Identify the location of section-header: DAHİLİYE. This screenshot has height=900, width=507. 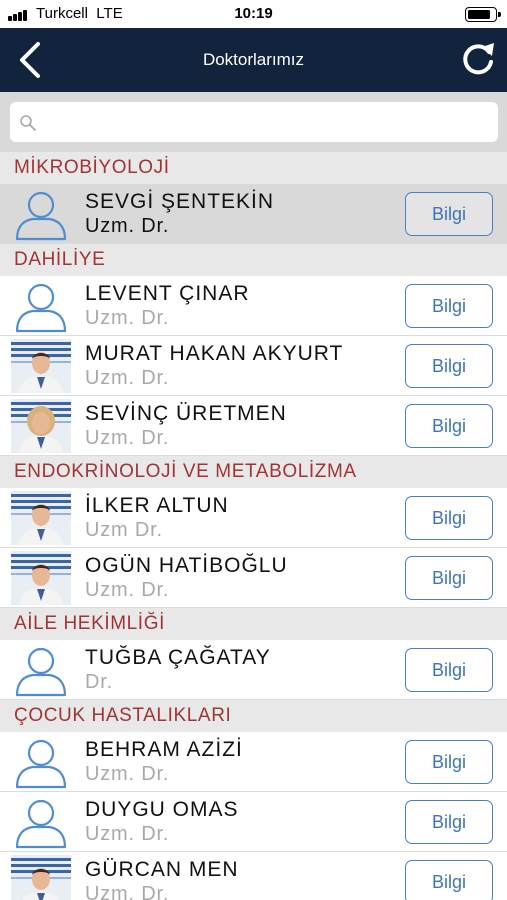
(253, 260).